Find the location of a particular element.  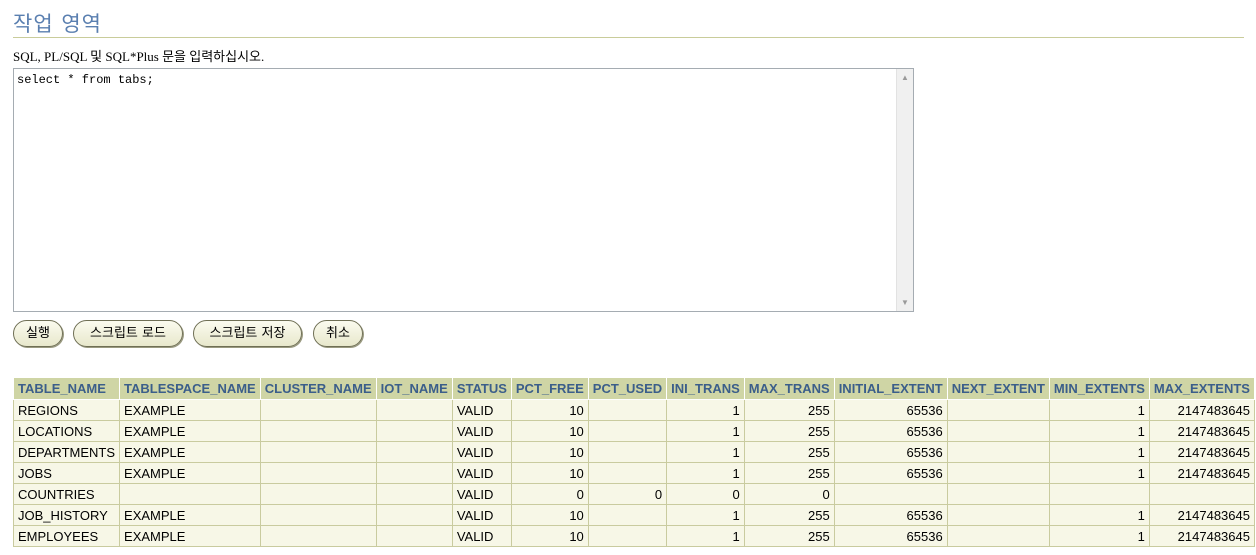

instruction-text: SQL, PL/SQL 및 SQL*Plus 문을 입력하십시오. is located at coordinates (139, 56).